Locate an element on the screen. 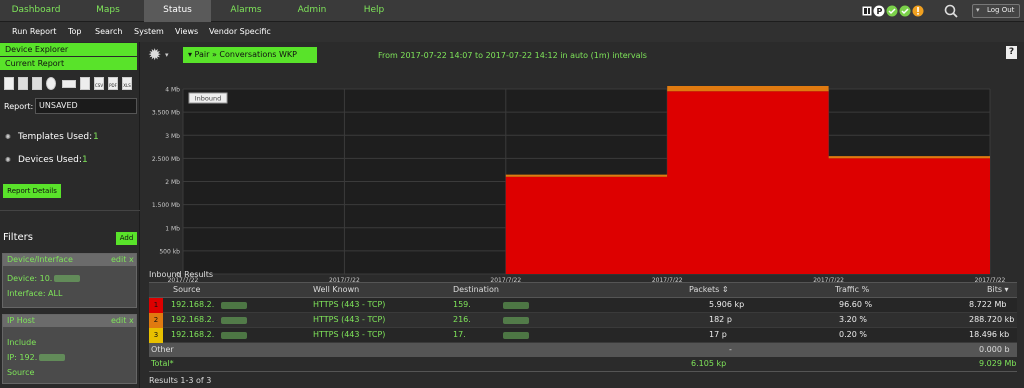 The height and width of the screenshot is (388, 1024). devices-used-count: 1 is located at coordinates (85, 160).